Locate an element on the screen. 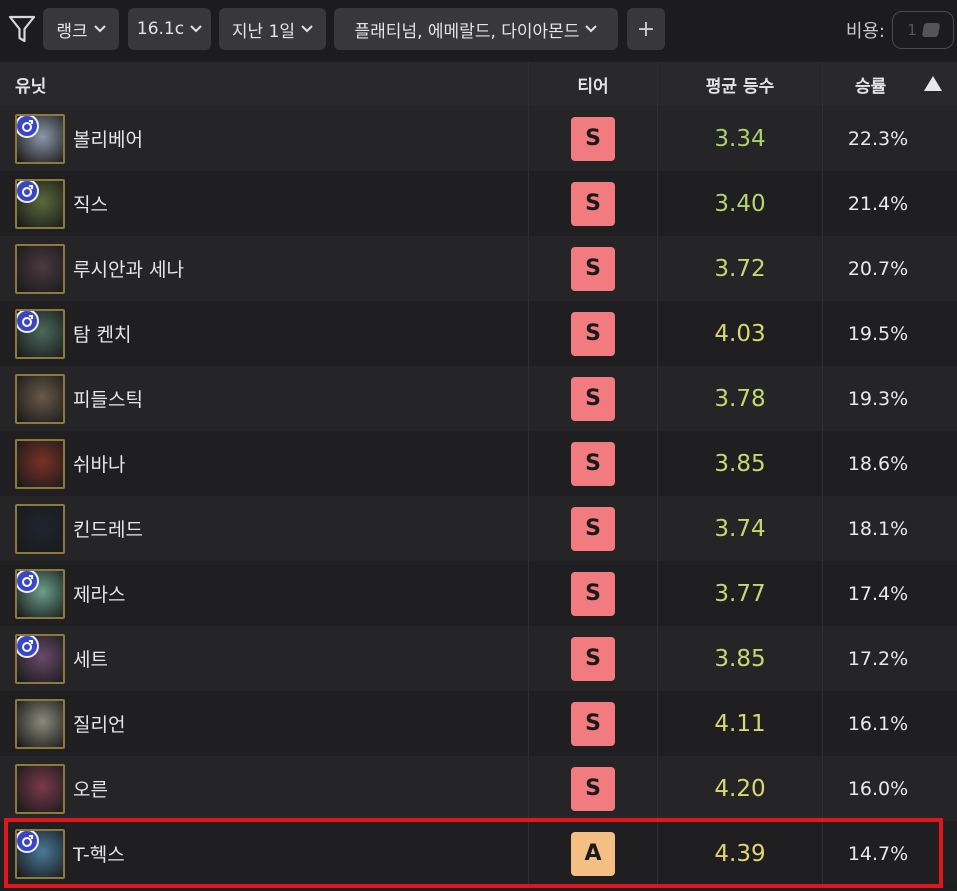 The height and width of the screenshot is (891, 957). unit-name: T-헥스 is located at coordinates (99, 853).